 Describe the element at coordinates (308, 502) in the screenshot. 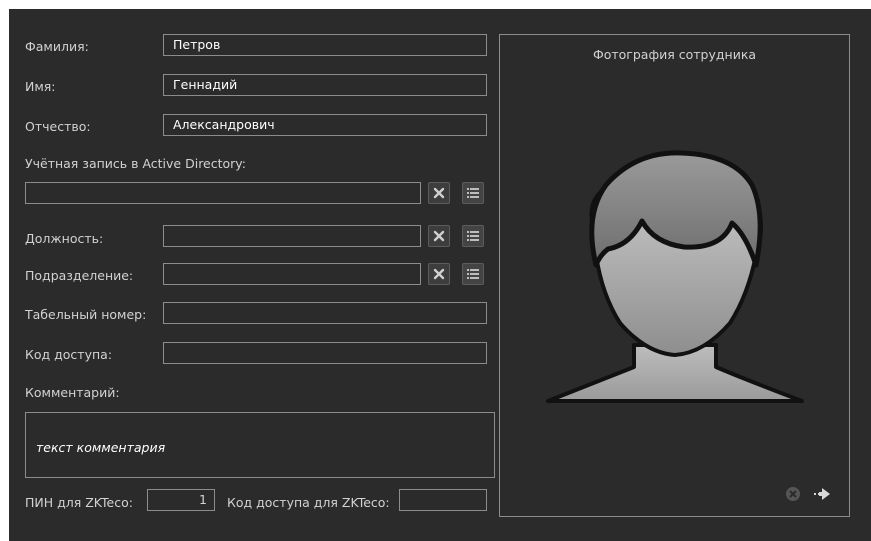

I see `zk-access-code-label: Код доступа для ZKTeco:` at that location.